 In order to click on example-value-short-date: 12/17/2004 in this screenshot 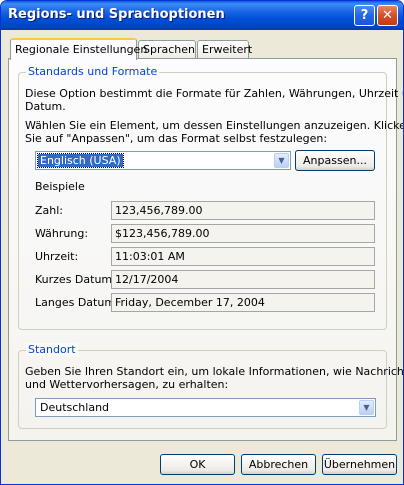, I will do `click(243, 279)`.